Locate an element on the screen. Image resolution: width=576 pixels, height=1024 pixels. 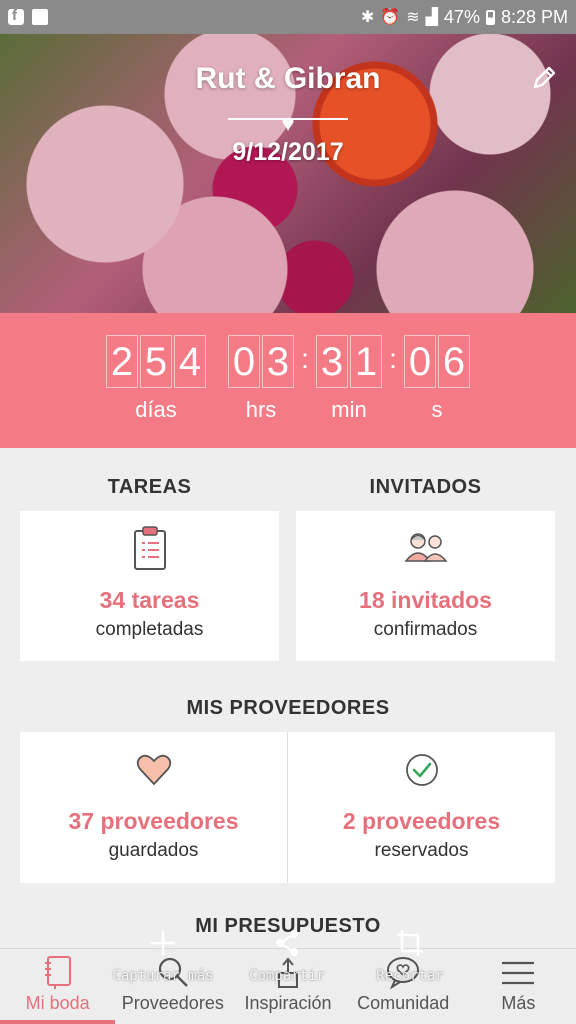
saved-providers: 37 proveedores guardados is located at coordinates (153, 807).